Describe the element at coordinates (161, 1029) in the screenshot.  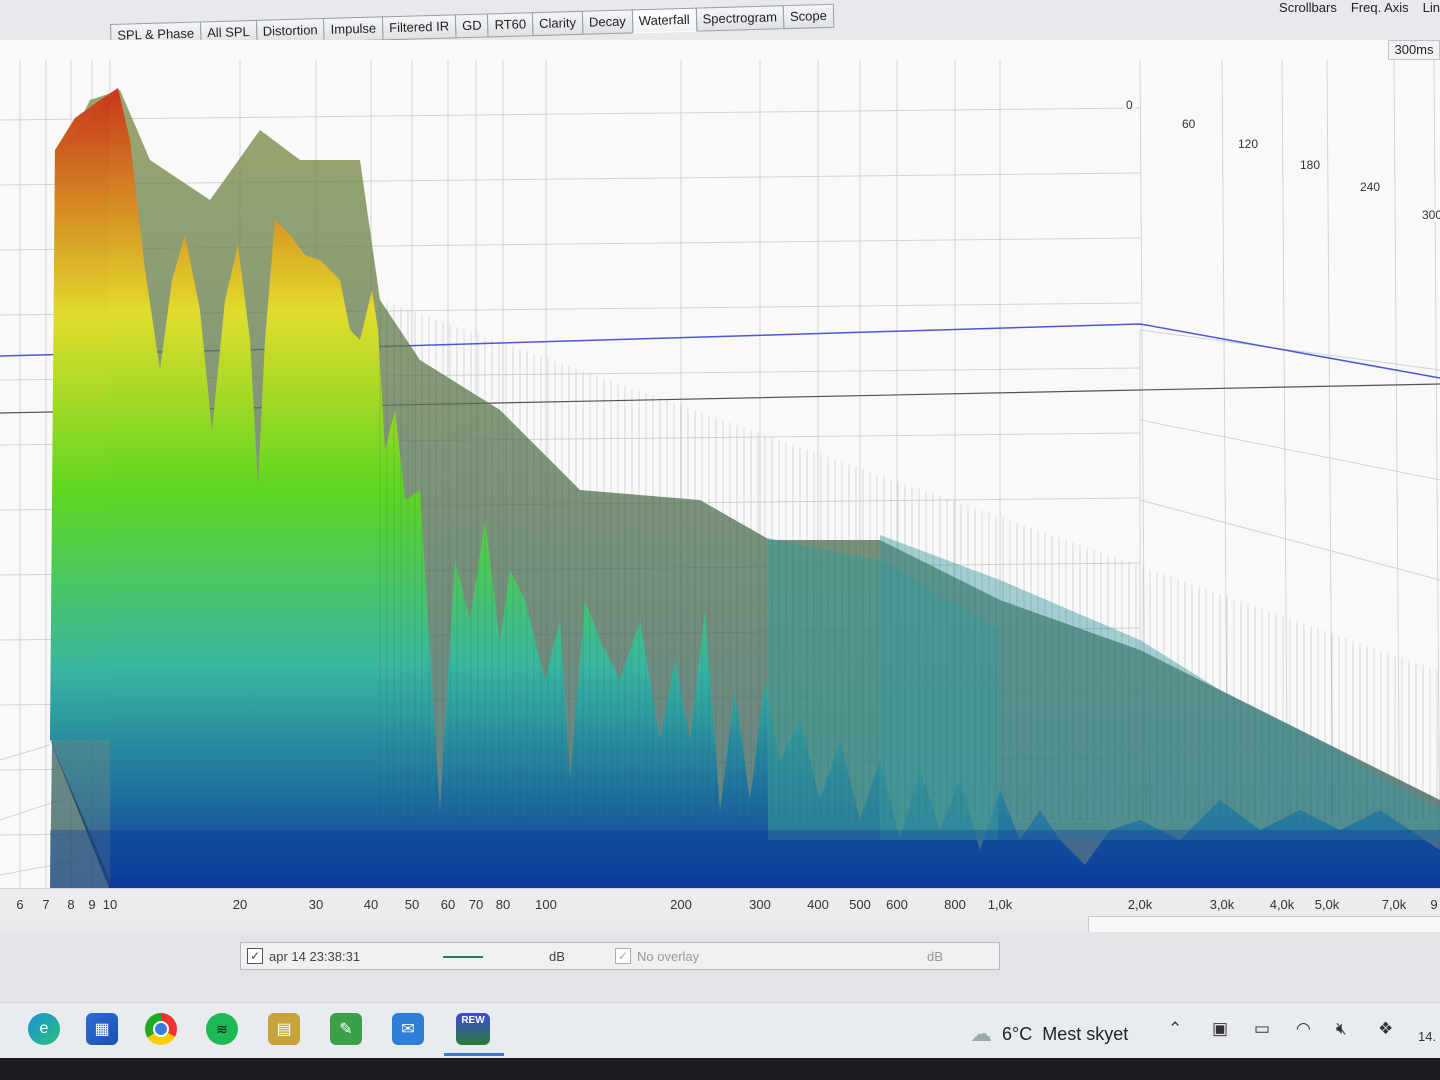
I see `chrome-icon` at that location.